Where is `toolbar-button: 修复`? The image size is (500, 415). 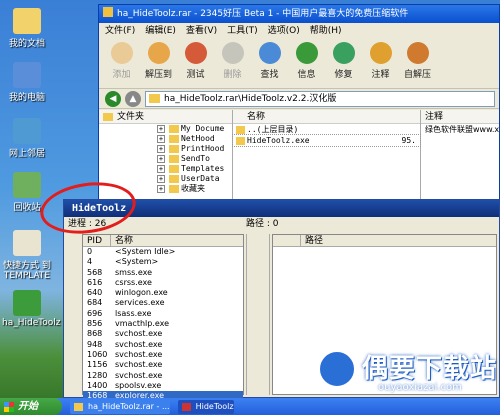
toolbar-button: 修复 is located at coordinates (343, 63).